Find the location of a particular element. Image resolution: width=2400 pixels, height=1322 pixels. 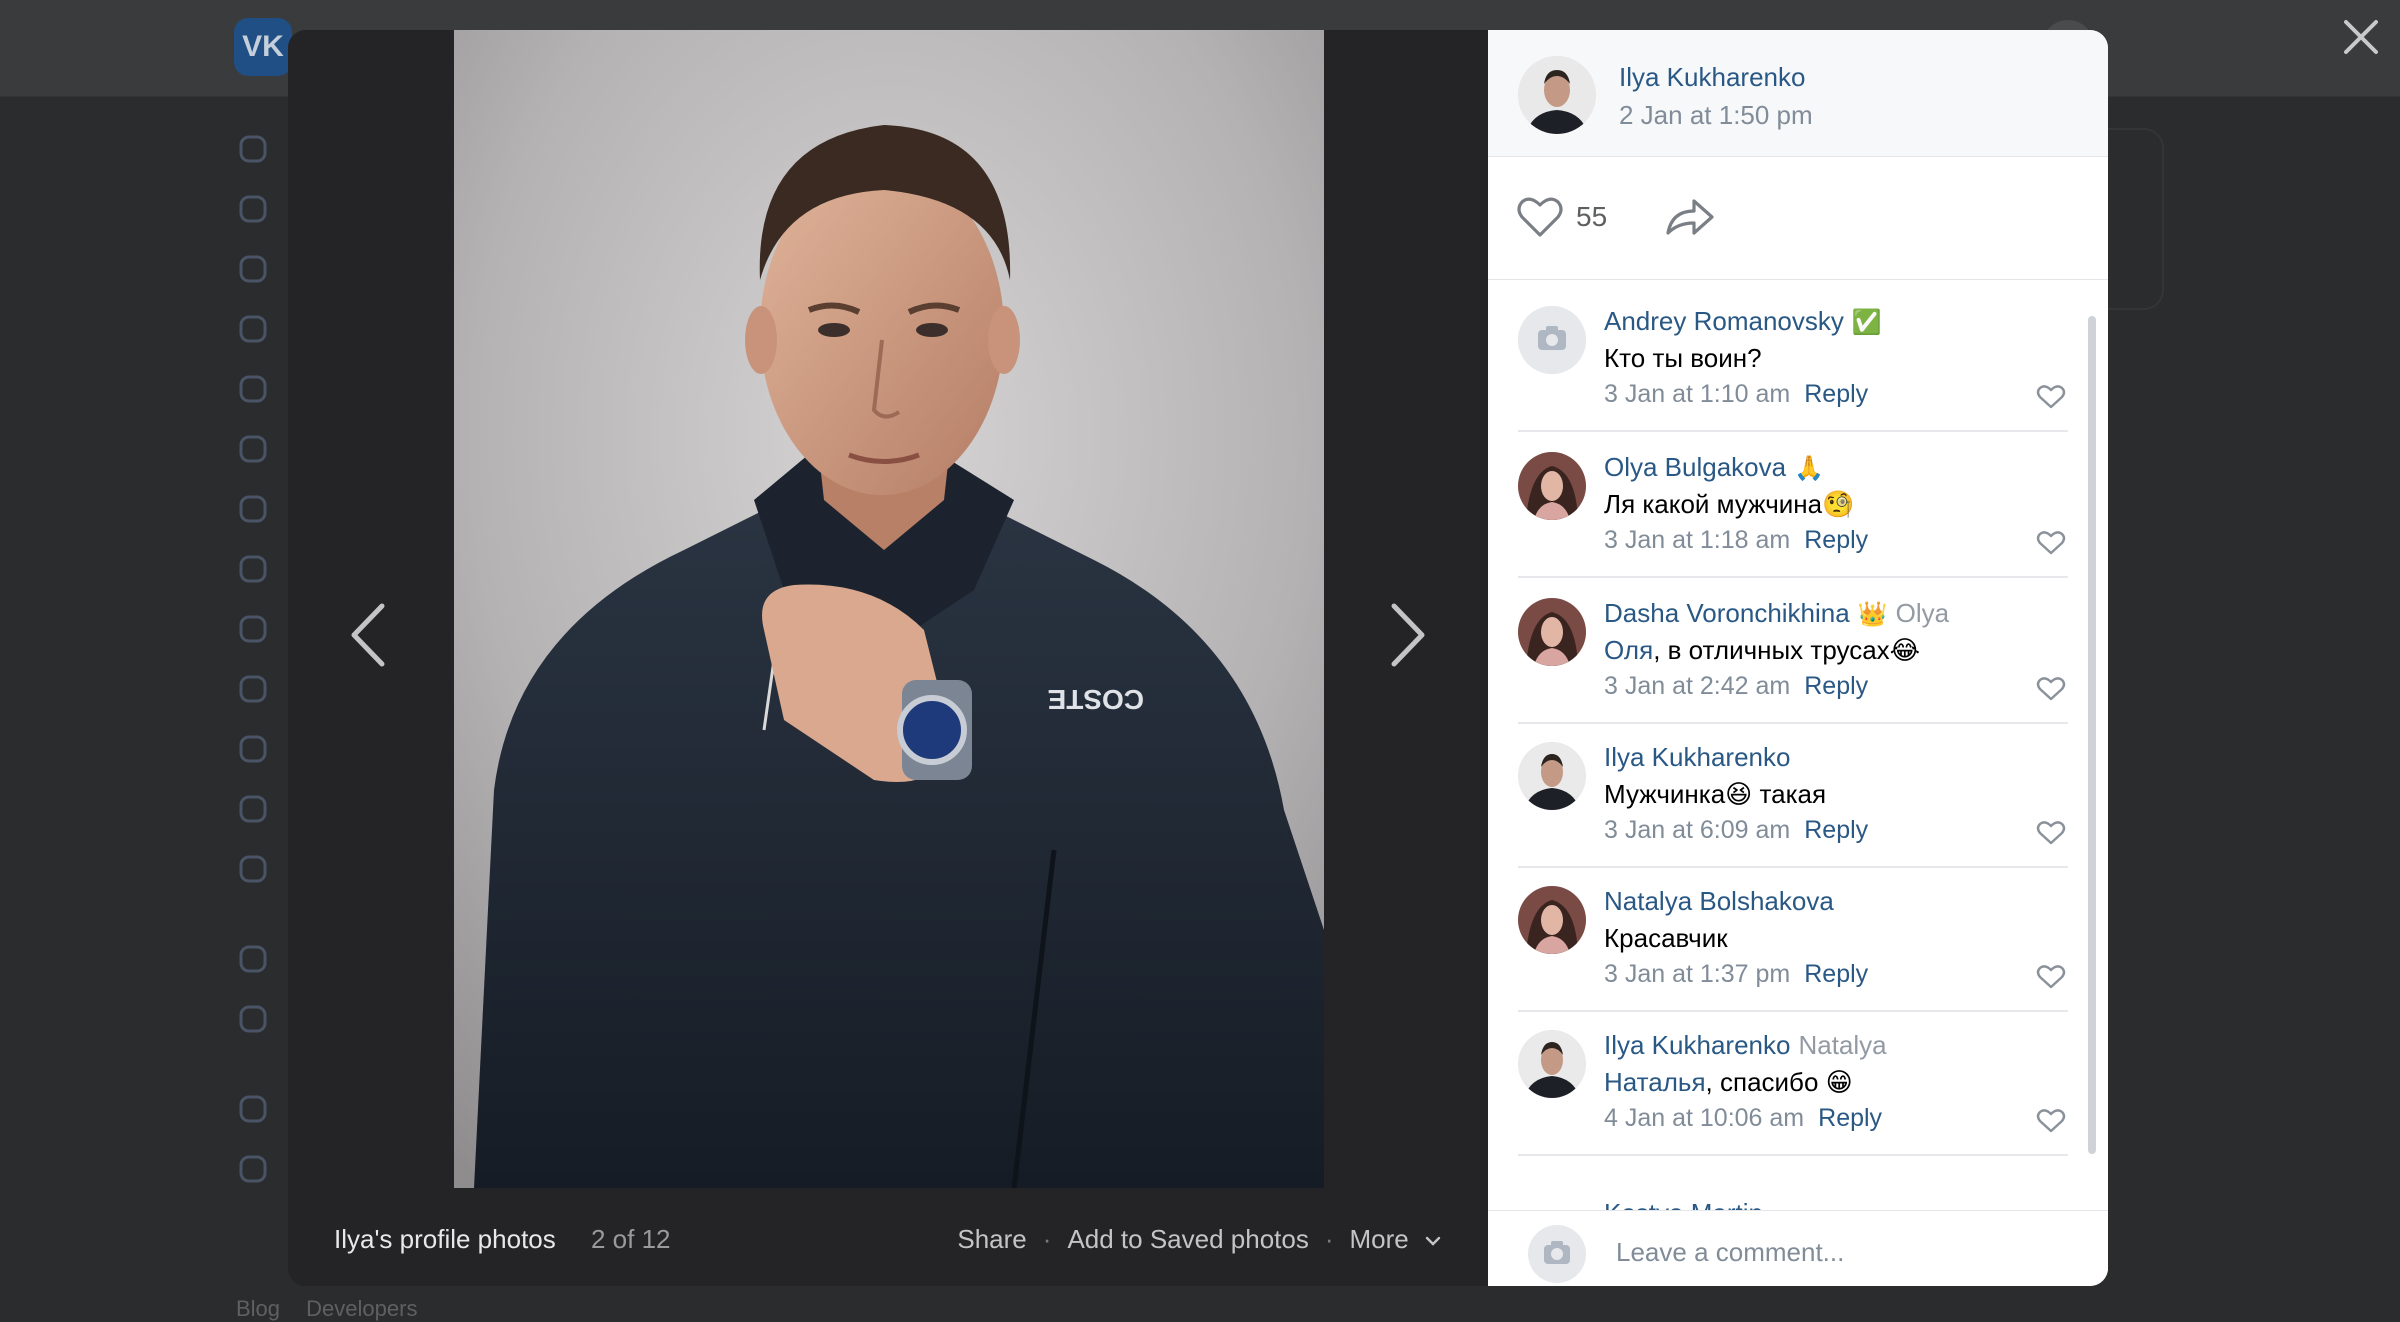

comment-date: 3 Jan at 1:18 am is located at coordinates (1697, 540).